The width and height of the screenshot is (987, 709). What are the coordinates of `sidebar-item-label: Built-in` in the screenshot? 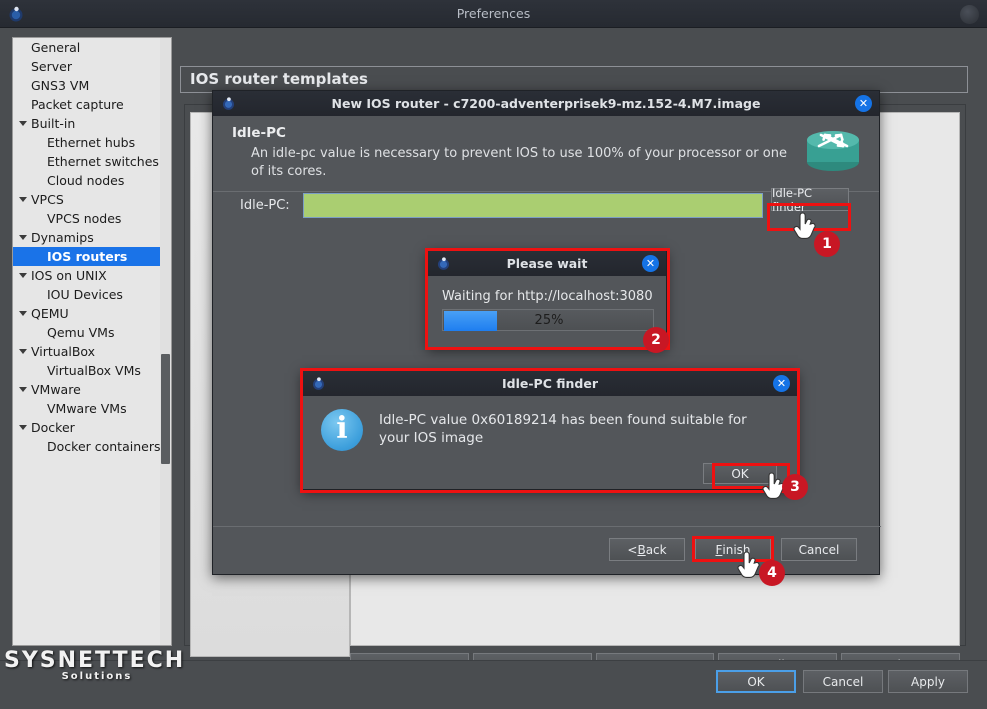 It's located at (53, 123).